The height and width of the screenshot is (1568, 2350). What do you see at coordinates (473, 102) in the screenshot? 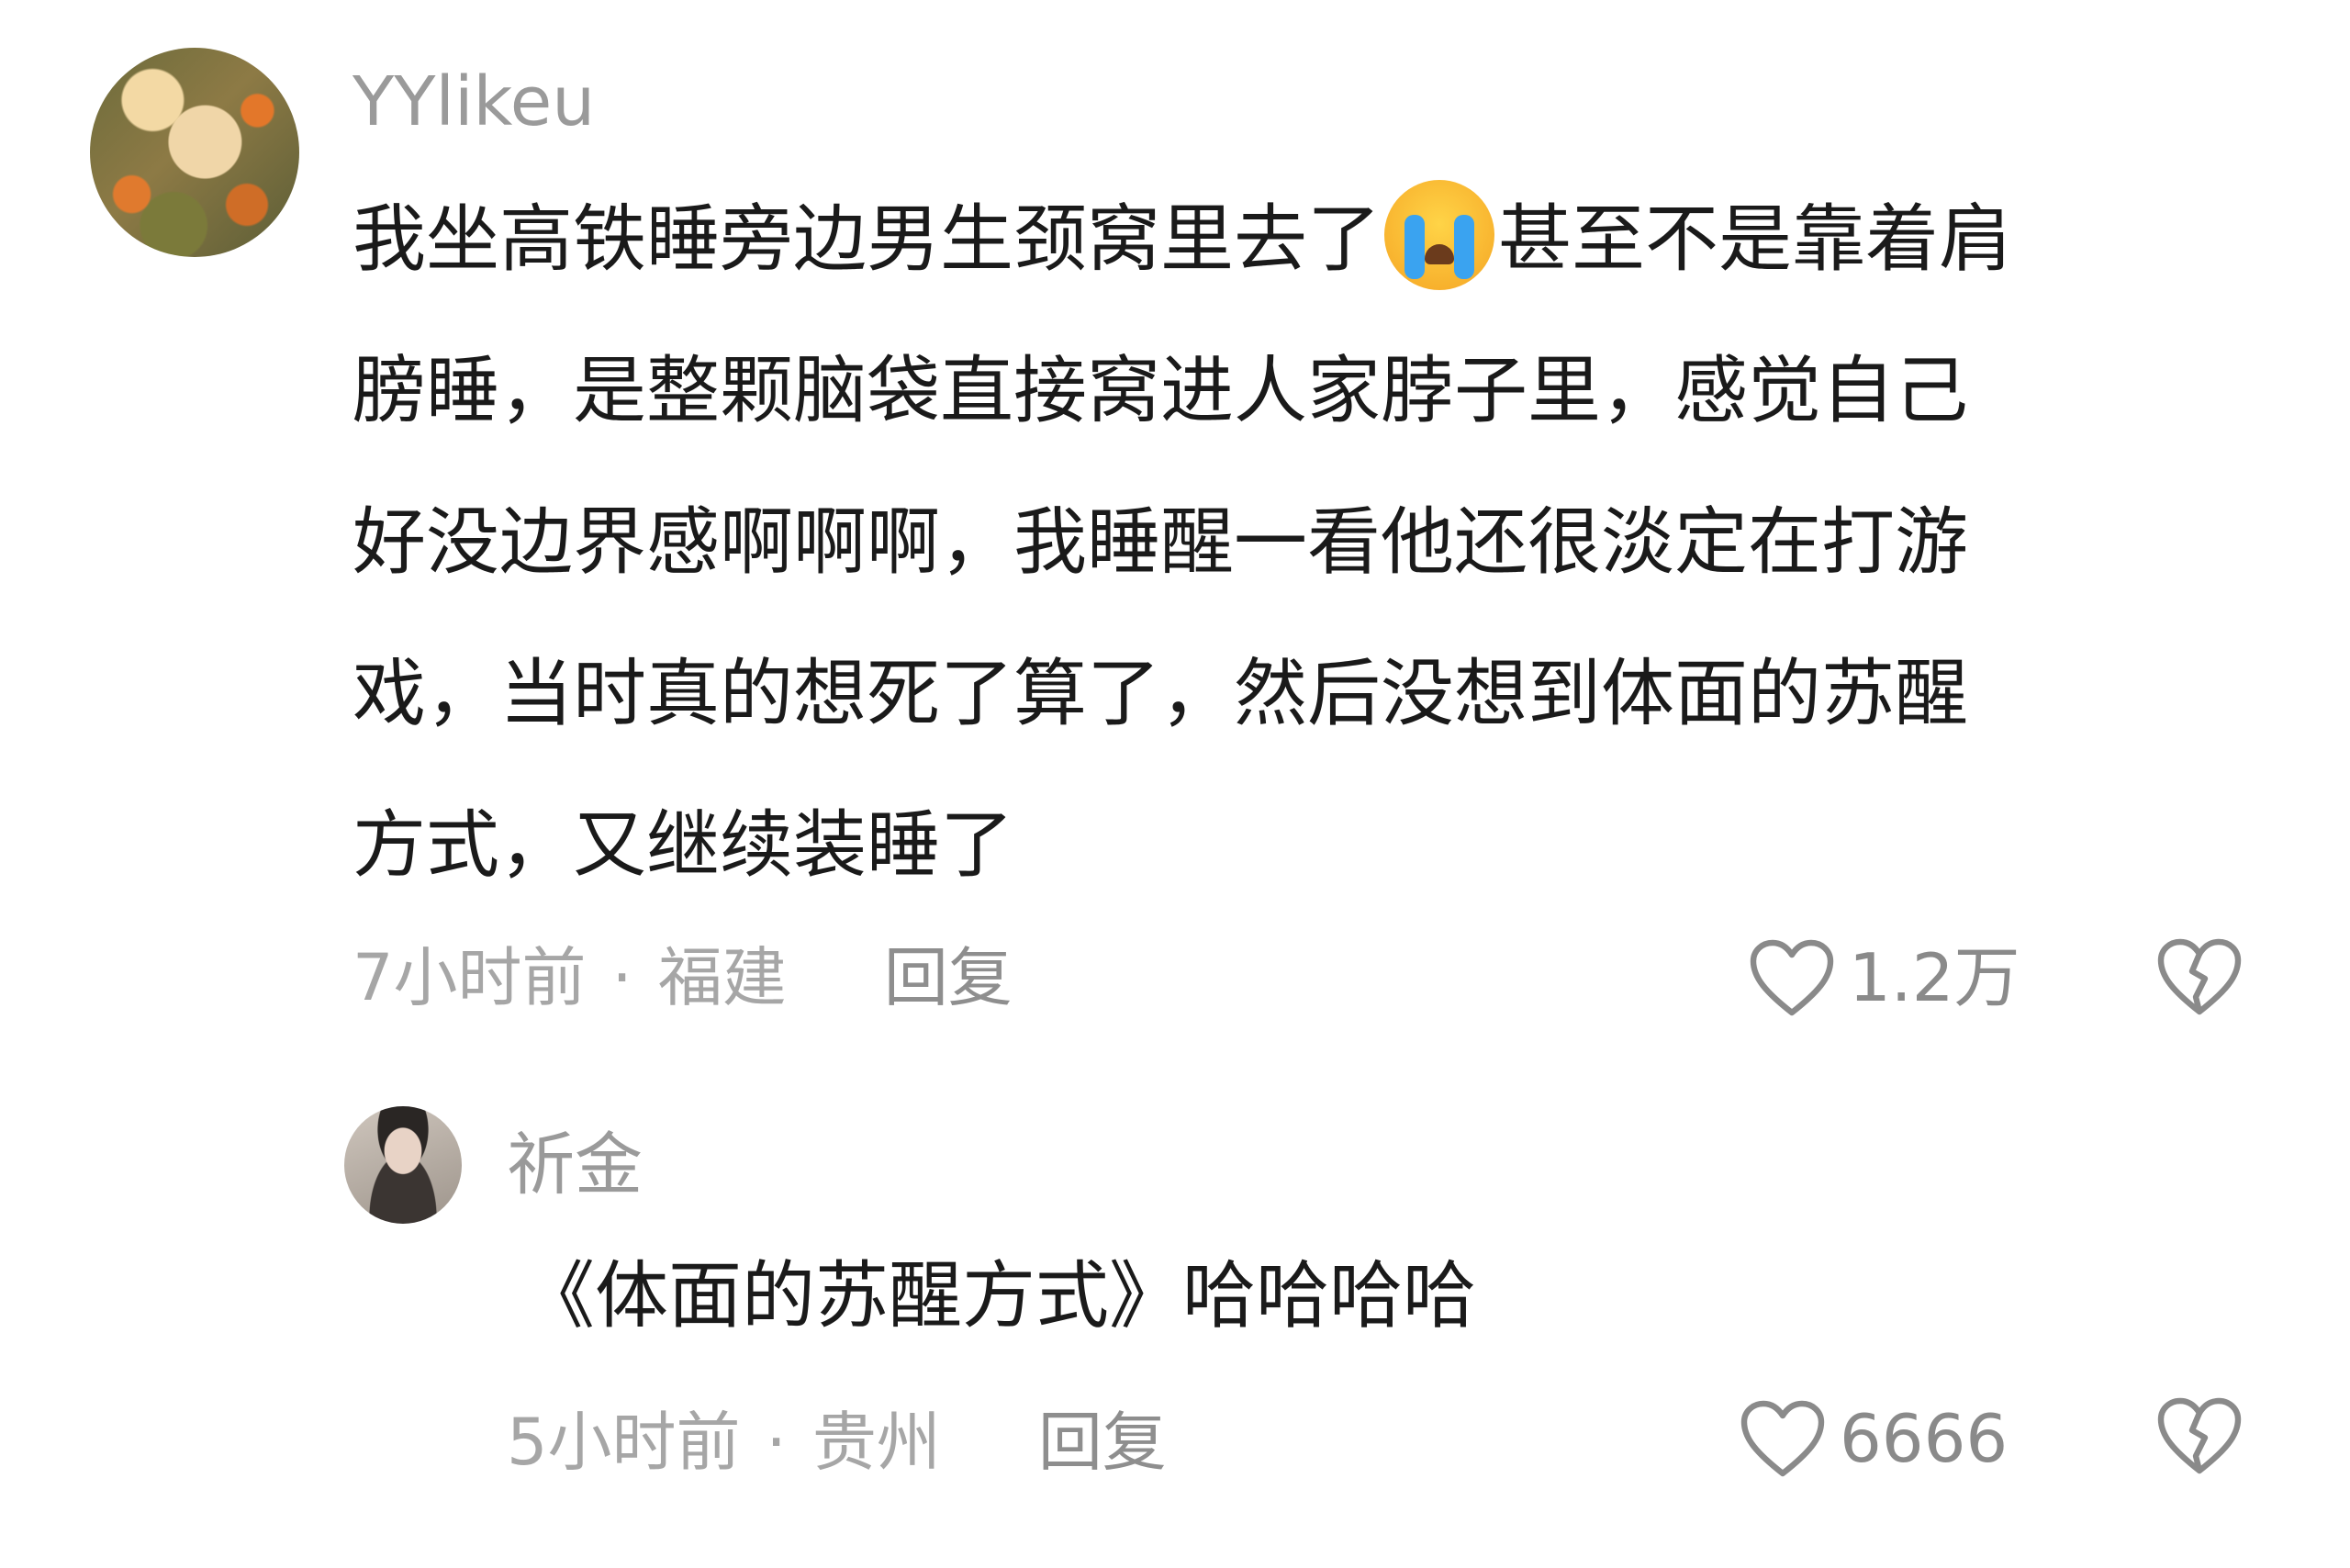
I see `commenter-username: YYlikeu` at bounding box center [473, 102].